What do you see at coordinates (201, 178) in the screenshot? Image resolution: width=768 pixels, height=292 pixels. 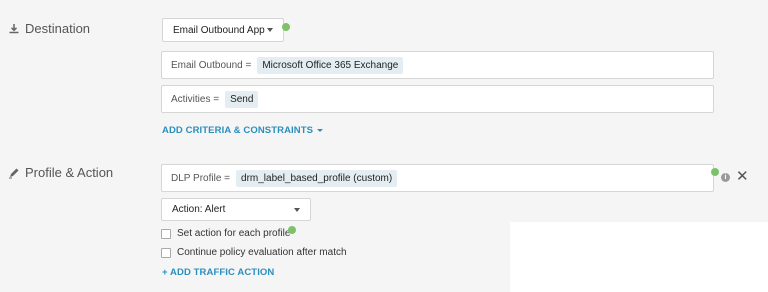 I see `dlp-profile-key: DLP Profile =` at bounding box center [201, 178].